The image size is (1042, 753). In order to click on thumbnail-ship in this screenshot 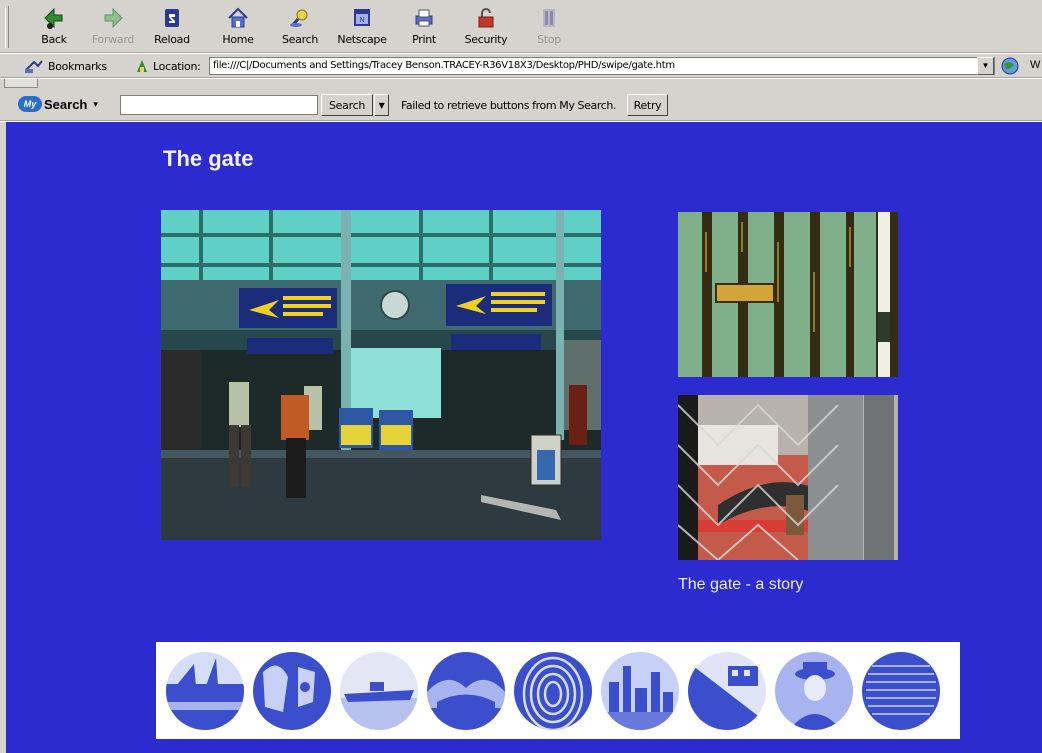, I will do `click(379, 691)`.